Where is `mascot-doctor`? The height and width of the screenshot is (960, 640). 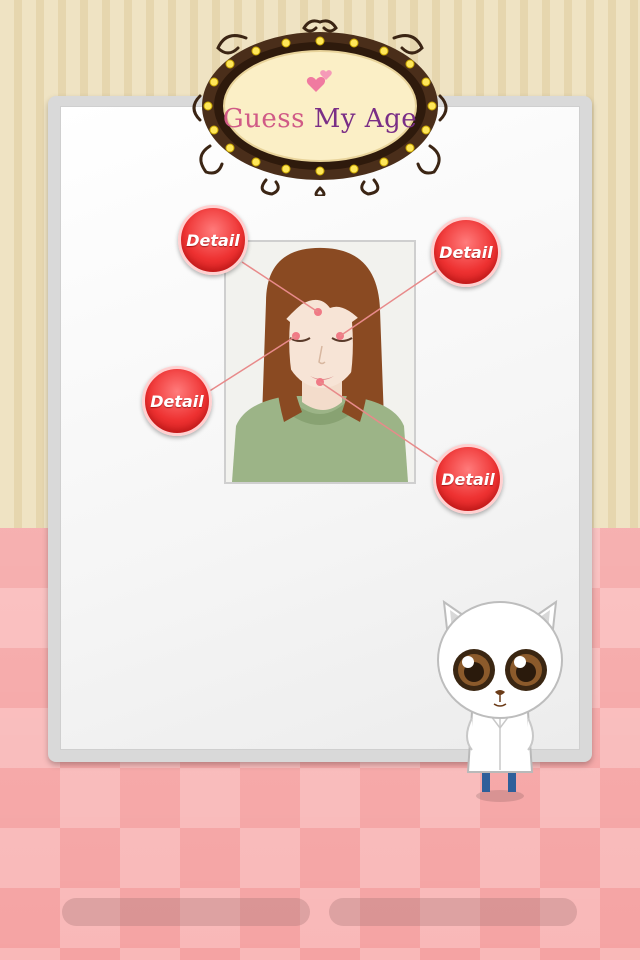 mascot-doctor is located at coordinates (500, 698).